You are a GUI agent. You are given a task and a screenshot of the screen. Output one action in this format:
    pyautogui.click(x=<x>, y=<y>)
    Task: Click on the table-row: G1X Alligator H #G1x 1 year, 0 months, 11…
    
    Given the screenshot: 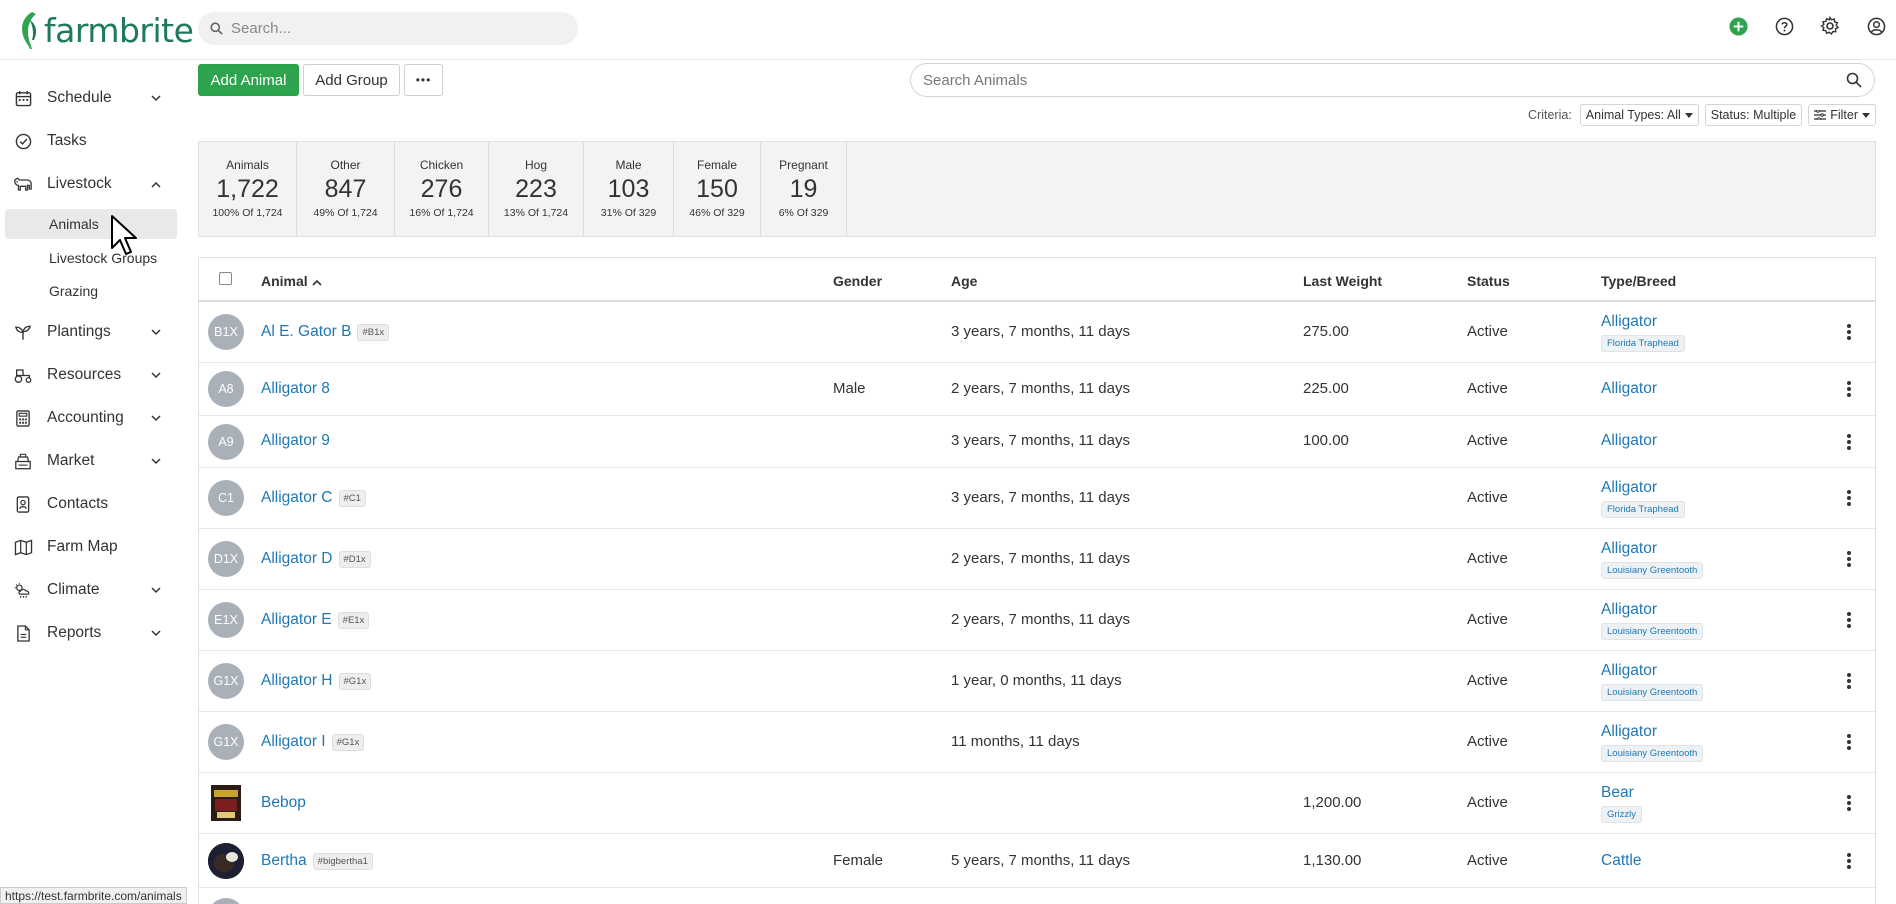 What is the action you would take?
    pyautogui.click(x=1037, y=681)
    